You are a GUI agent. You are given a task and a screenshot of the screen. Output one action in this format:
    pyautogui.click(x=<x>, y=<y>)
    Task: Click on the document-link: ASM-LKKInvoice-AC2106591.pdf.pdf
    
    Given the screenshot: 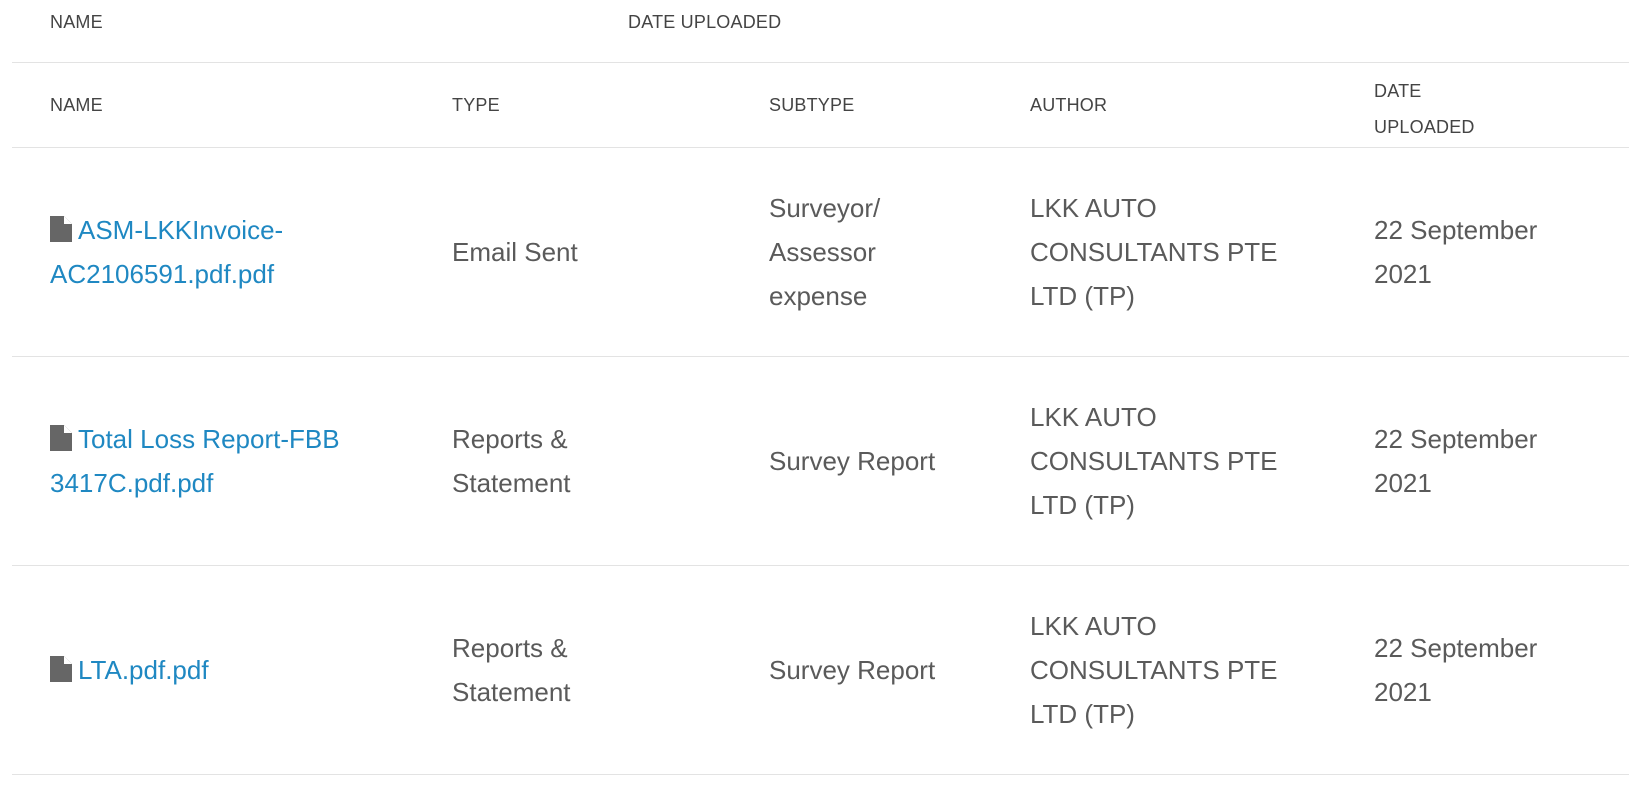 What is the action you would take?
    pyautogui.click(x=166, y=252)
    